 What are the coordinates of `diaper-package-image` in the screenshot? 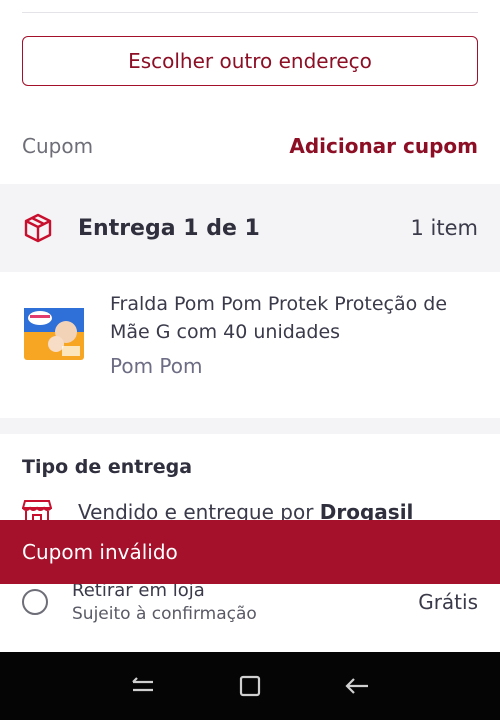 It's located at (54, 334).